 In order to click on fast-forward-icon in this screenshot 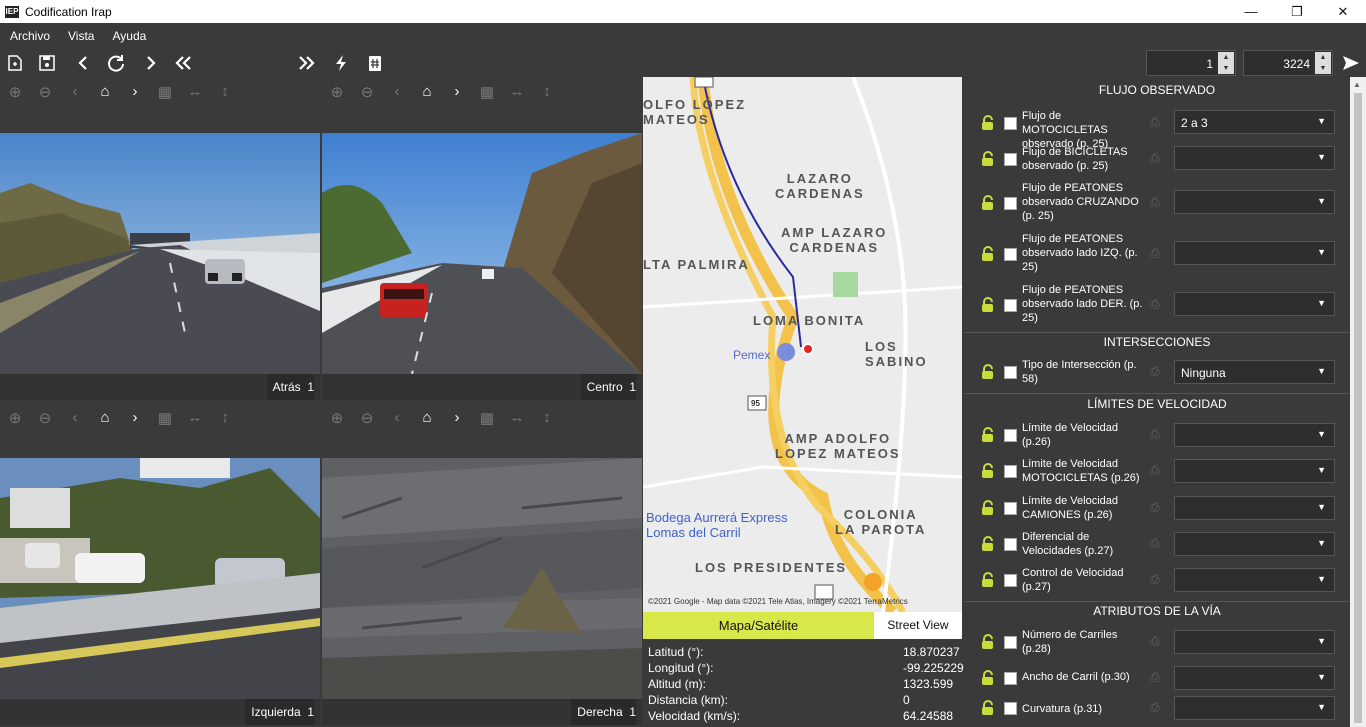, I will do `click(307, 63)`.